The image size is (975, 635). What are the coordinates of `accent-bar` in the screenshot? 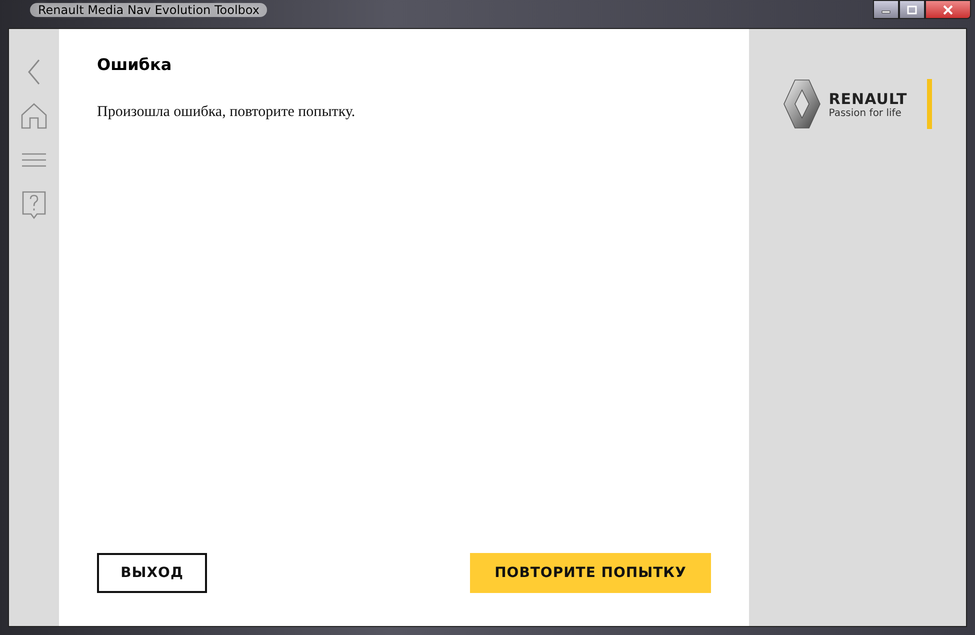 It's located at (929, 104).